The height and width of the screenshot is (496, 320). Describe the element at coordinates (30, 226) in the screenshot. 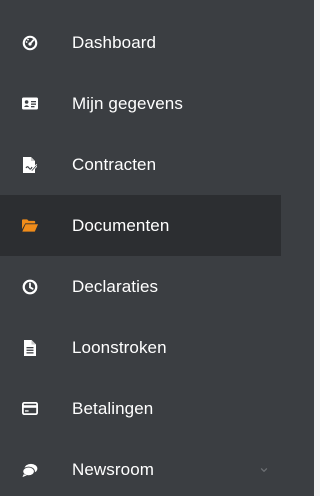

I see `folder-open-icon` at that location.